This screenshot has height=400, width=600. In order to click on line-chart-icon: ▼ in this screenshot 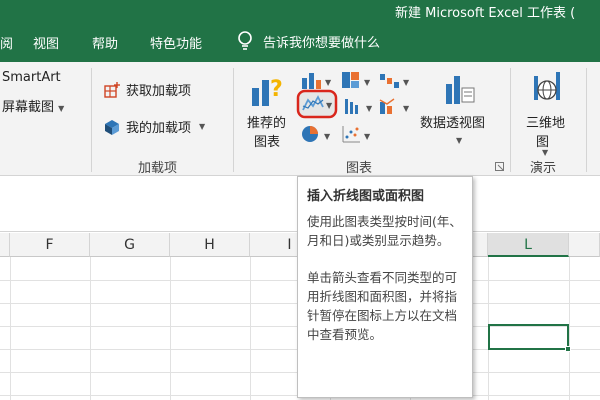, I will do `click(317, 104)`.